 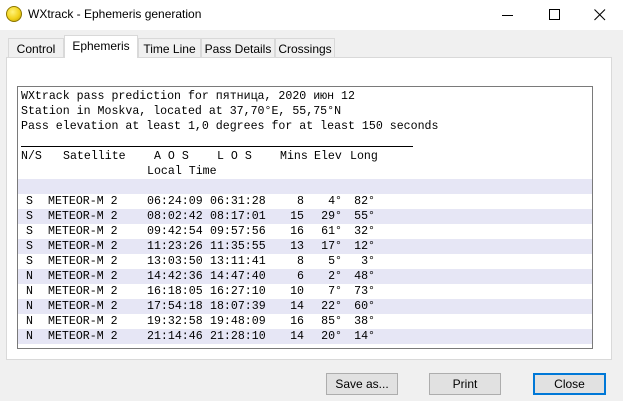 What do you see at coordinates (115, 14) in the screenshot?
I see `window-title: WXtrack - Ephemeris generation` at bounding box center [115, 14].